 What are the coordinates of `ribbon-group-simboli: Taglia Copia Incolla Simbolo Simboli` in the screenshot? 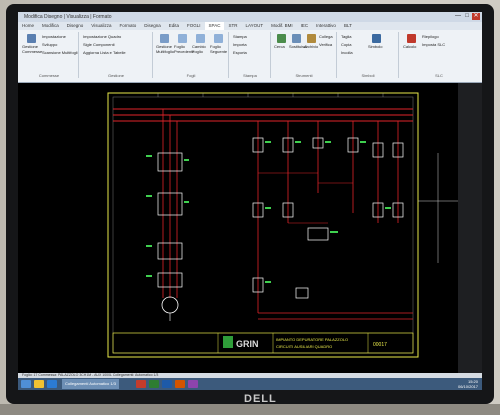 It's located at (368, 55).